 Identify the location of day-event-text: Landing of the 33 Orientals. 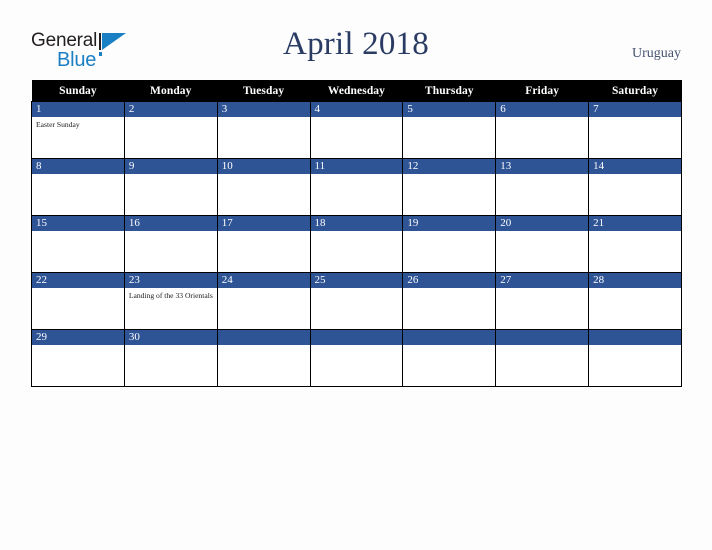
(170, 295).